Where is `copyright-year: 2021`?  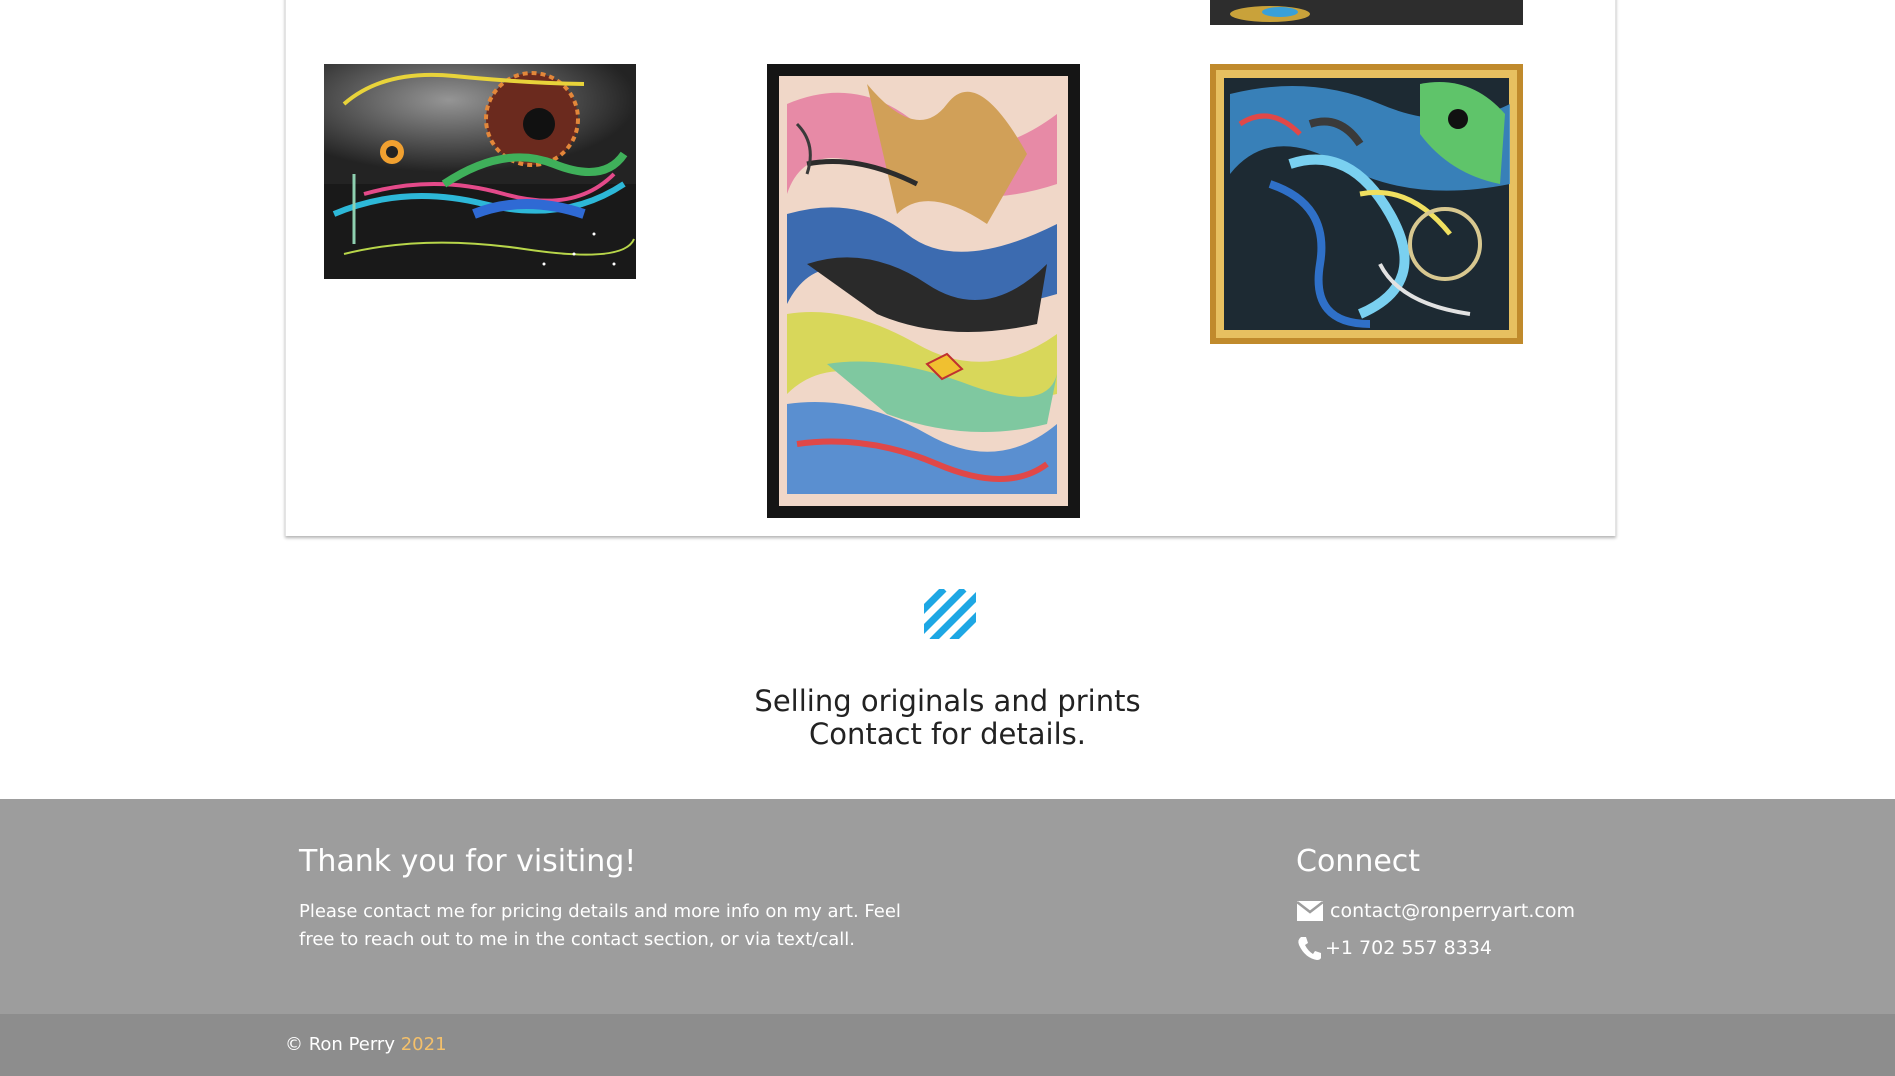
copyright-year: 2021 is located at coordinates (423, 1044).